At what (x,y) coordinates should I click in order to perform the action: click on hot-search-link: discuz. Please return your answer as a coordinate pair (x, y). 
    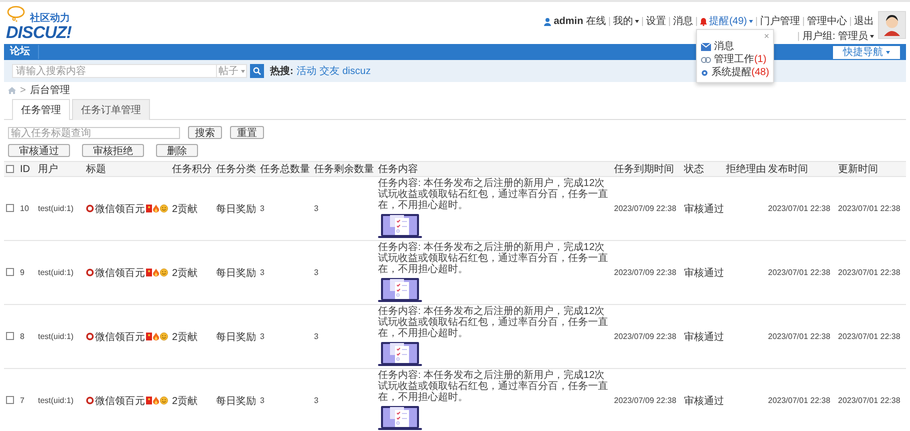
    Looking at the image, I should click on (356, 71).